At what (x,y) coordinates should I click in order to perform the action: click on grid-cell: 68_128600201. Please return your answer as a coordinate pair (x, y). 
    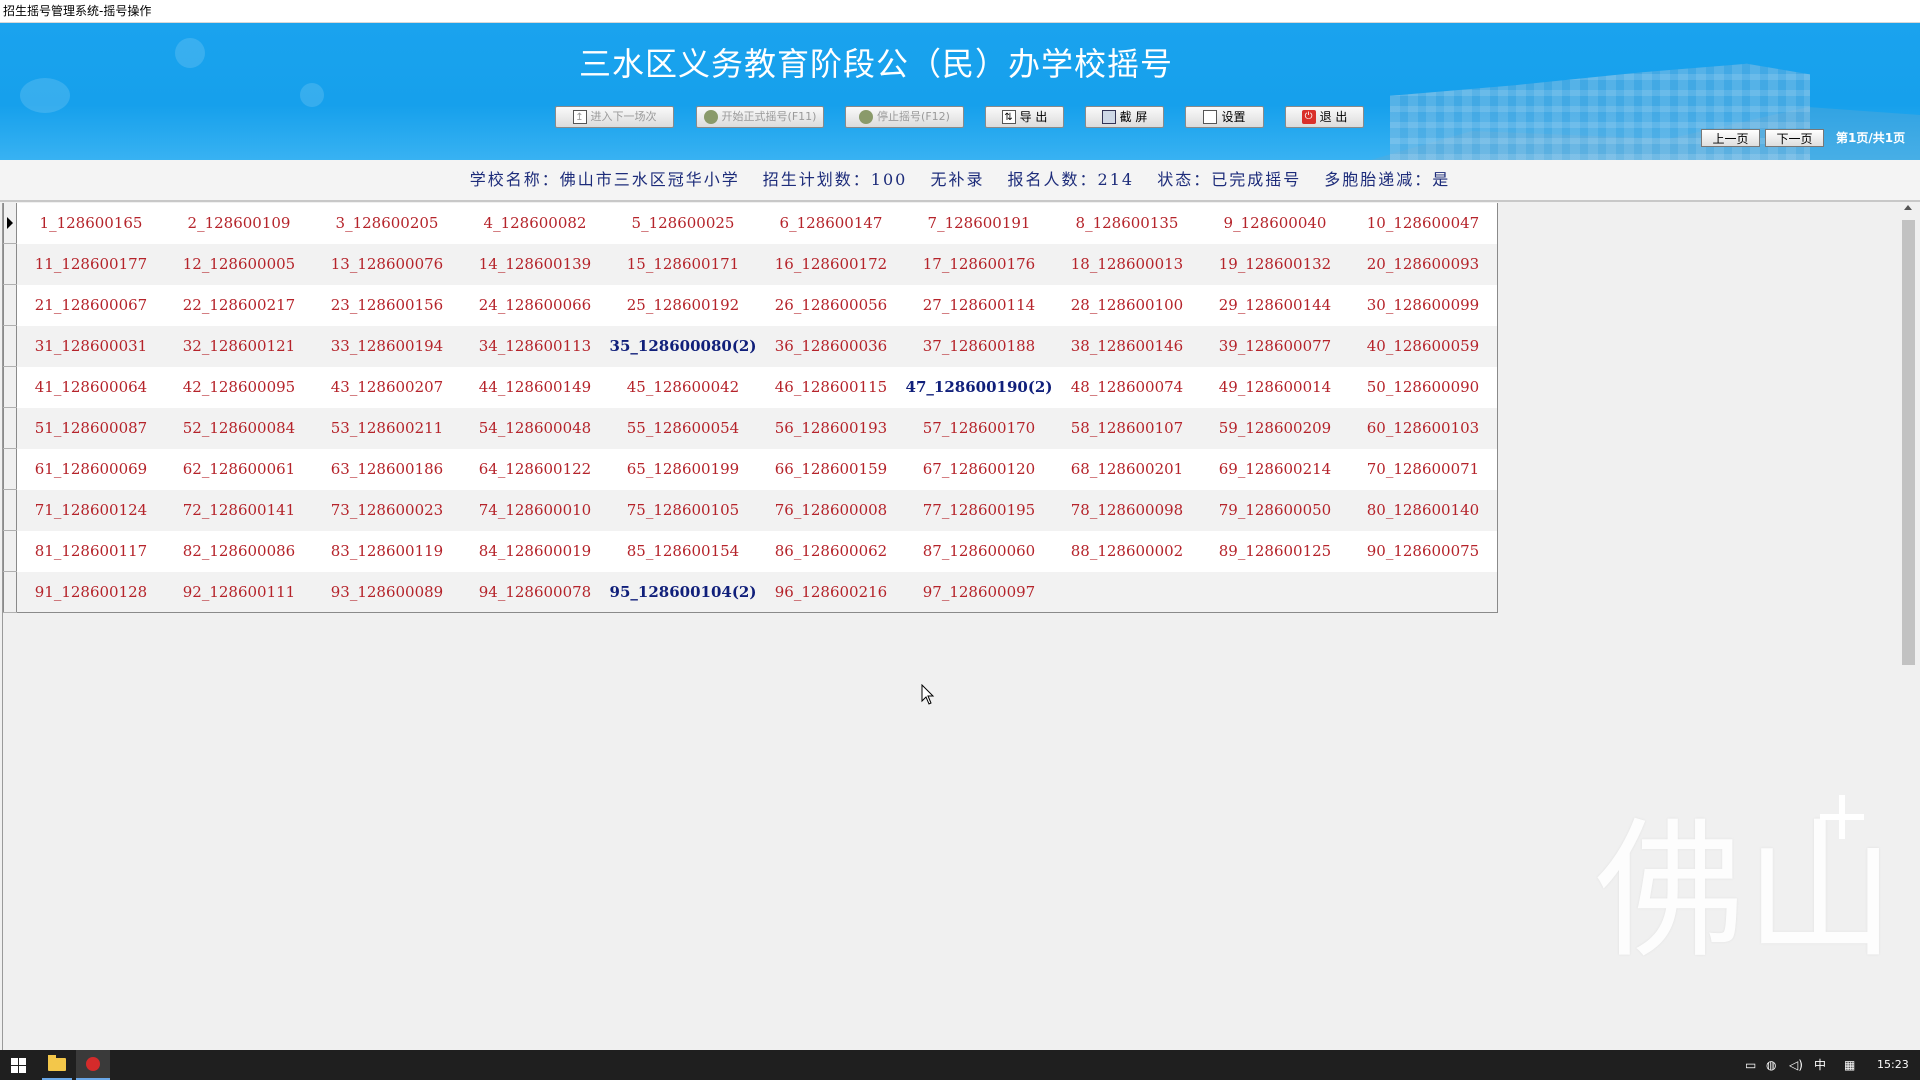
    Looking at the image, I should click on (1127, 469).